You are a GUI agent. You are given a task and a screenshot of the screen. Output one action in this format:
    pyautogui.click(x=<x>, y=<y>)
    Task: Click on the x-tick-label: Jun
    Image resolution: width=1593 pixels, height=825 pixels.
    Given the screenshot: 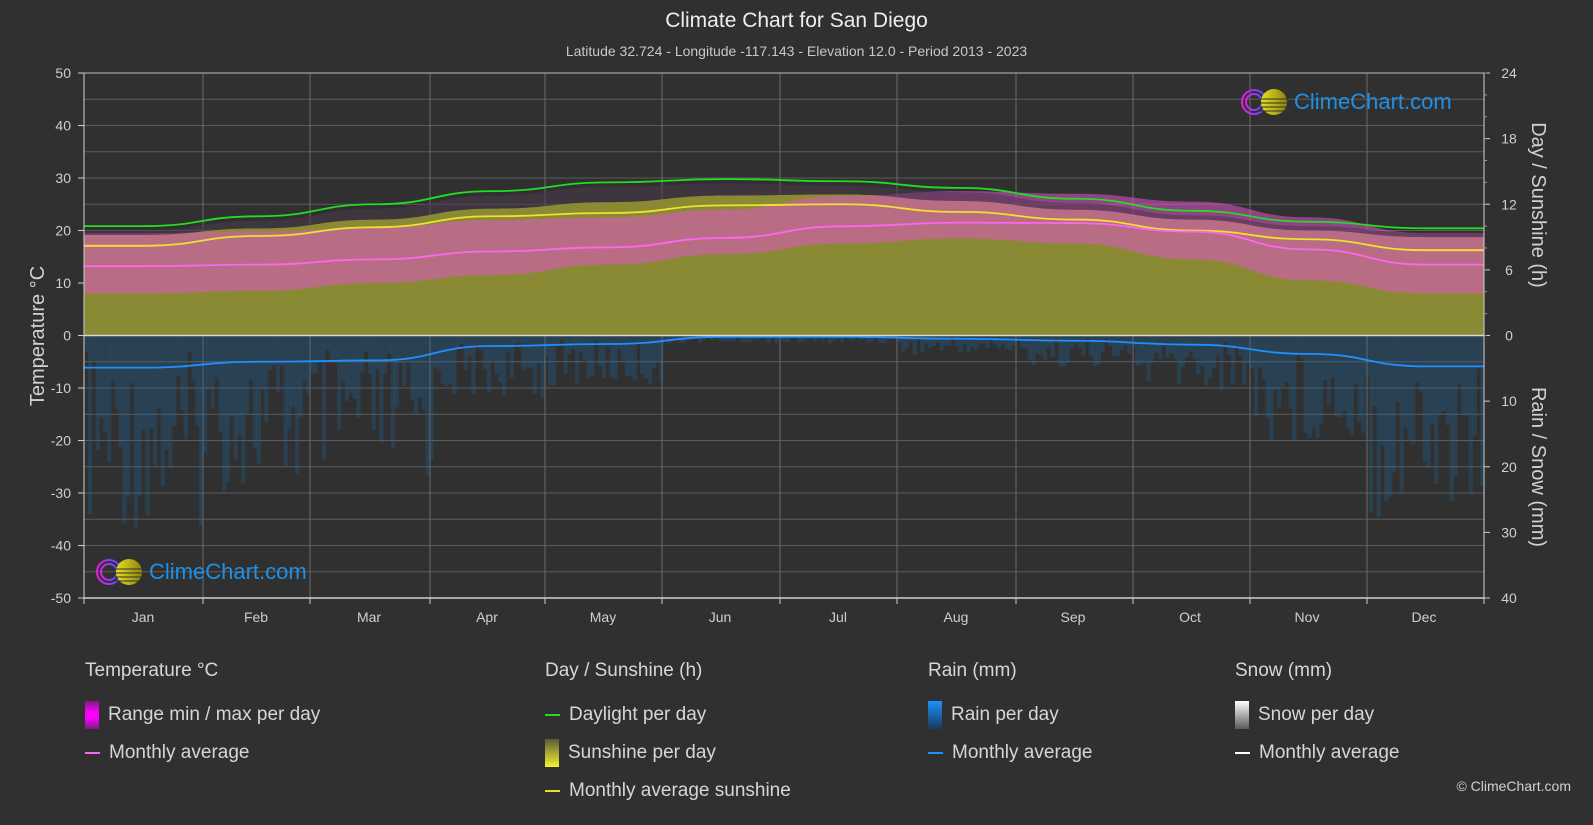 What is the action you would take?
    pyautogui.click(x=720, y=617)
    